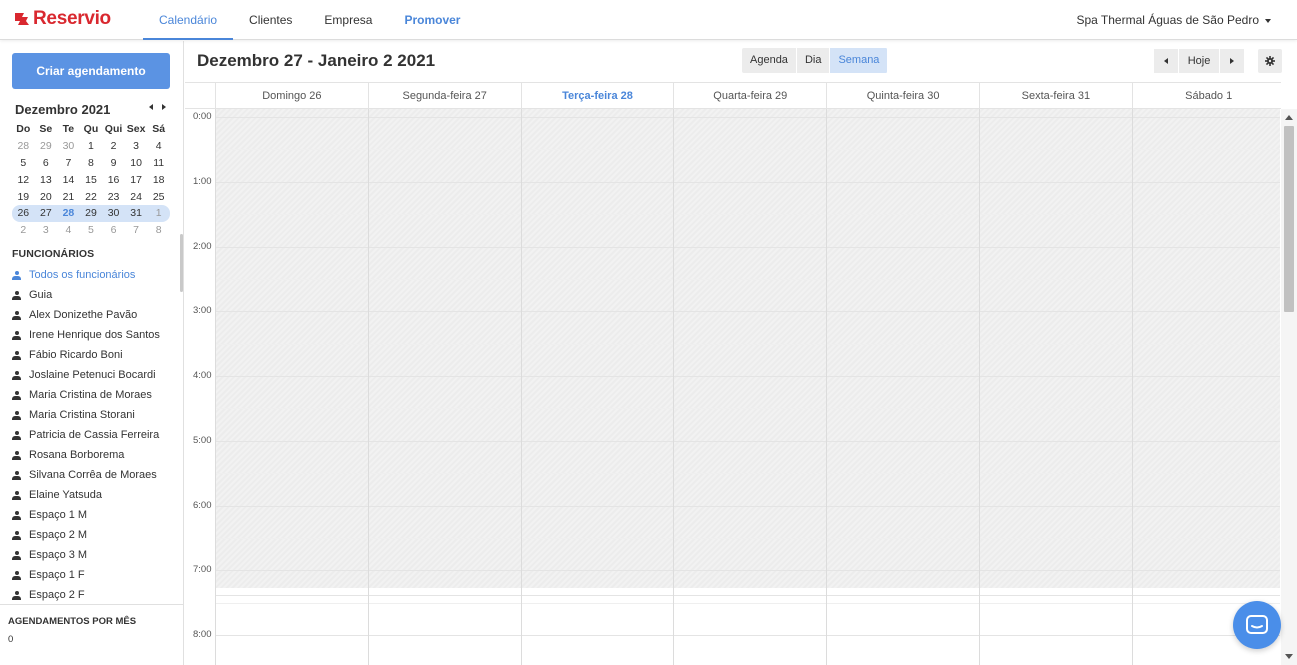  What do you see at coordinates (94, 595) in the screenshot?
I see `staff-item: Espaço 2 F` at bounding box center [94, 595].